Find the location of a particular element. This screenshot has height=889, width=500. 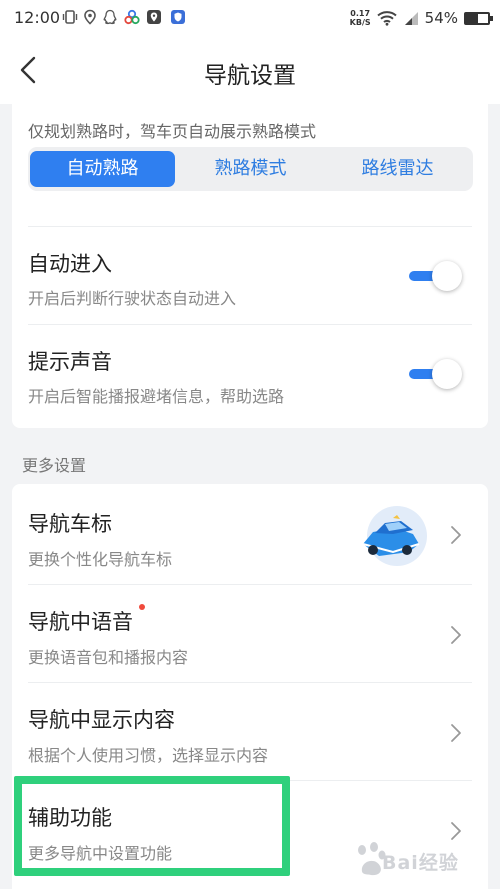

battery-percent: 54% is located at coordinates (441, 18).